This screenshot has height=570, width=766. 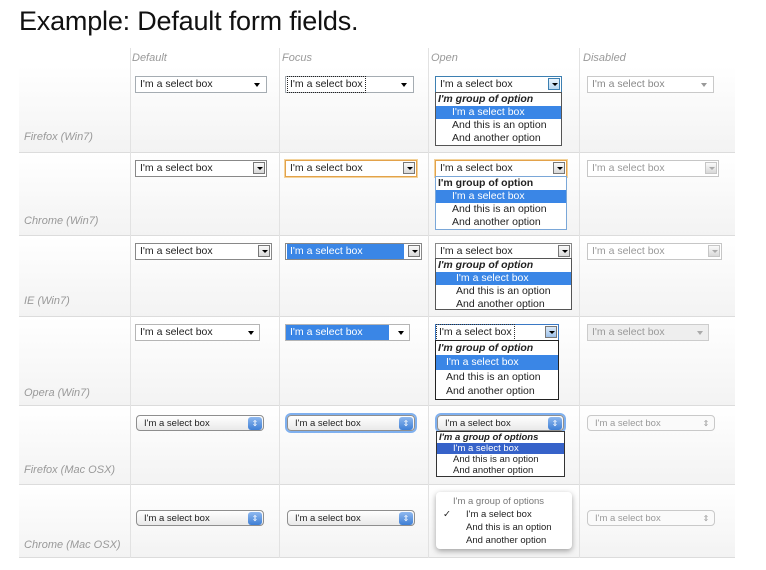 I want to click on column-header-disabled: Disabled, so click(x=604, y=58).